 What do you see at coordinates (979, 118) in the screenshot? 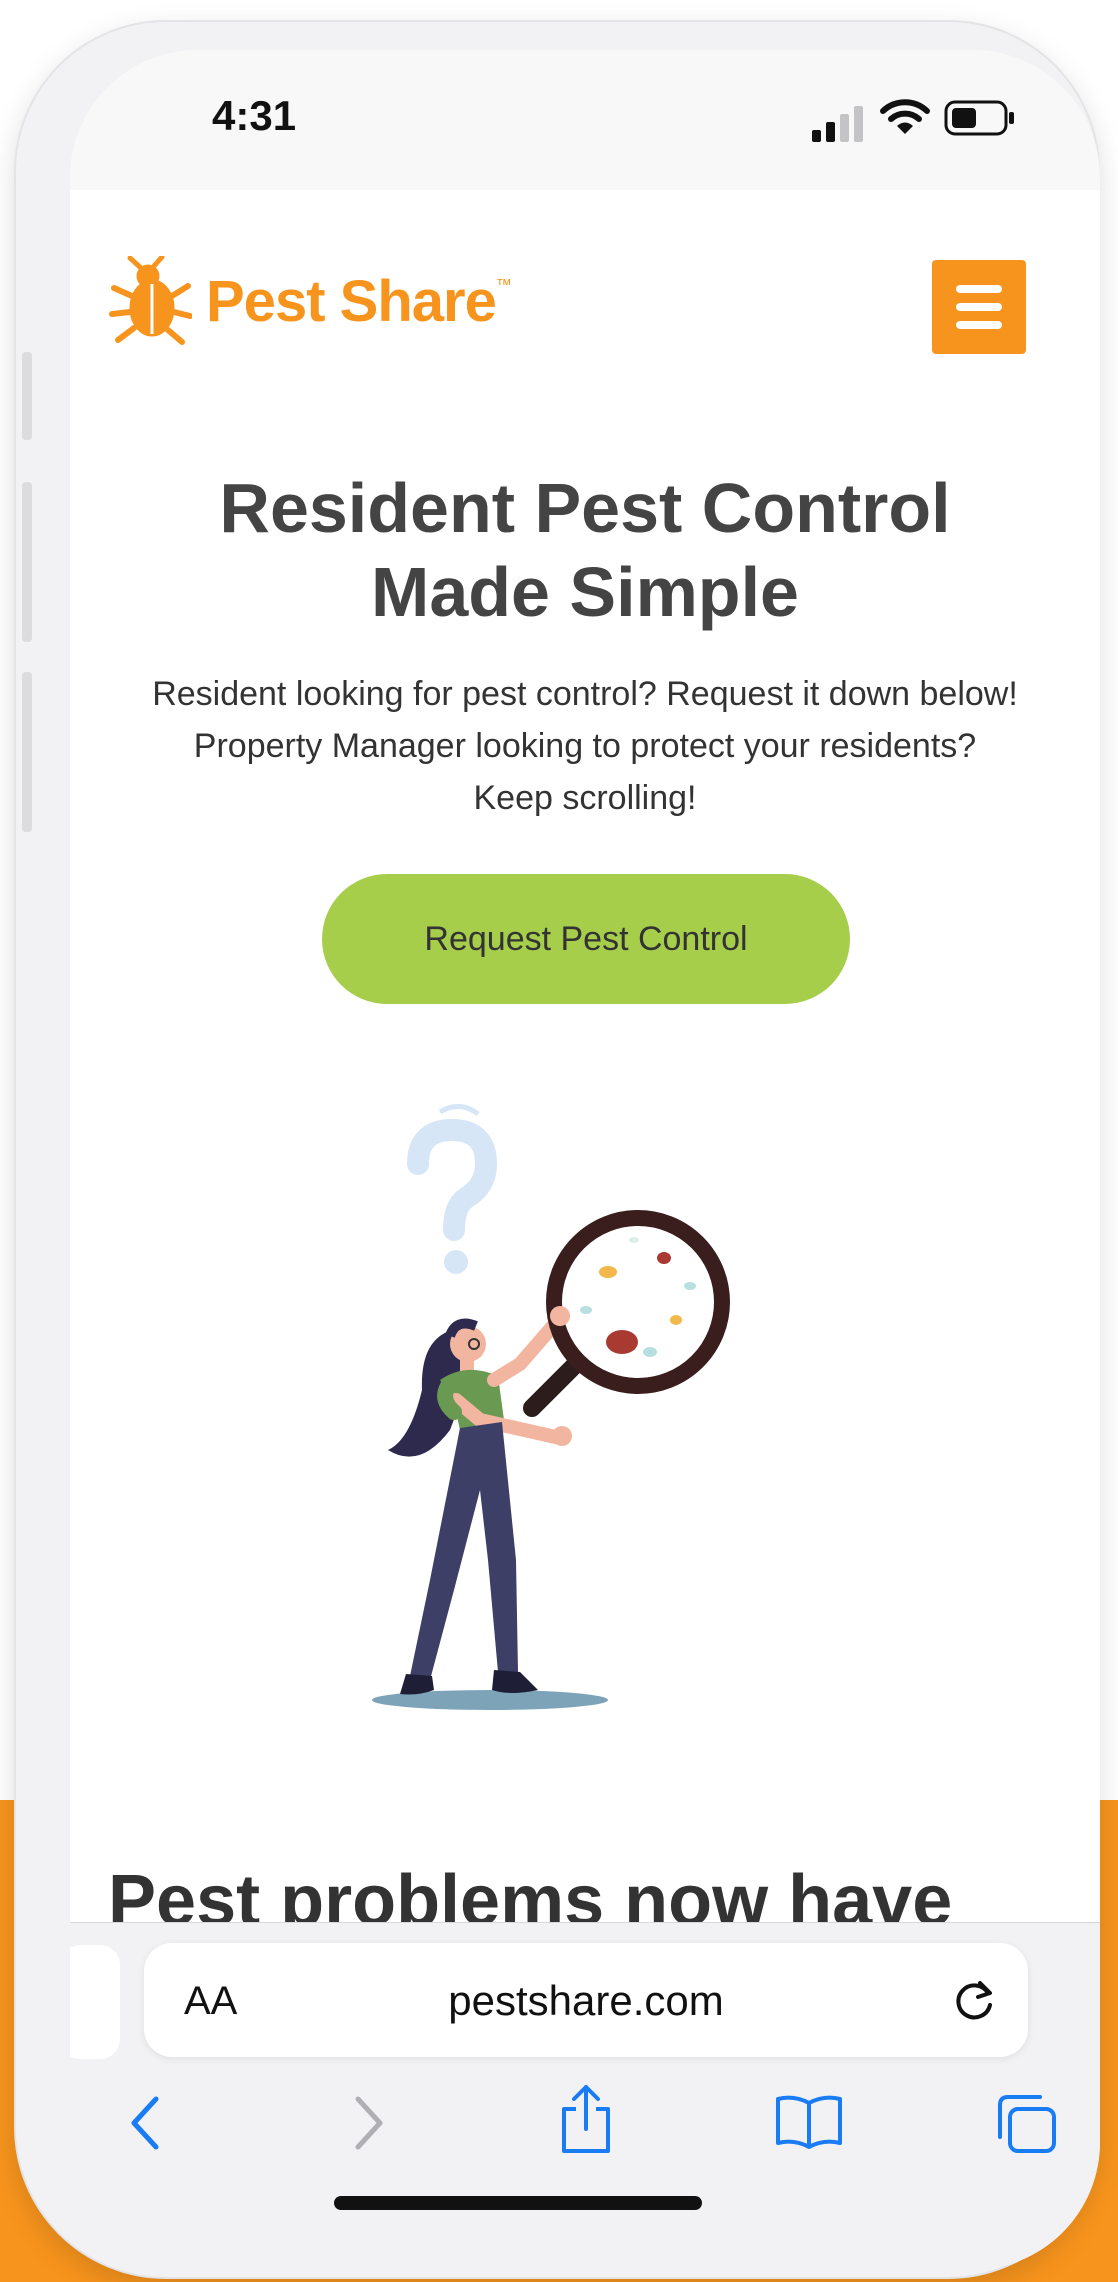
I see `battery-icon` at bounding box center [979, 118].